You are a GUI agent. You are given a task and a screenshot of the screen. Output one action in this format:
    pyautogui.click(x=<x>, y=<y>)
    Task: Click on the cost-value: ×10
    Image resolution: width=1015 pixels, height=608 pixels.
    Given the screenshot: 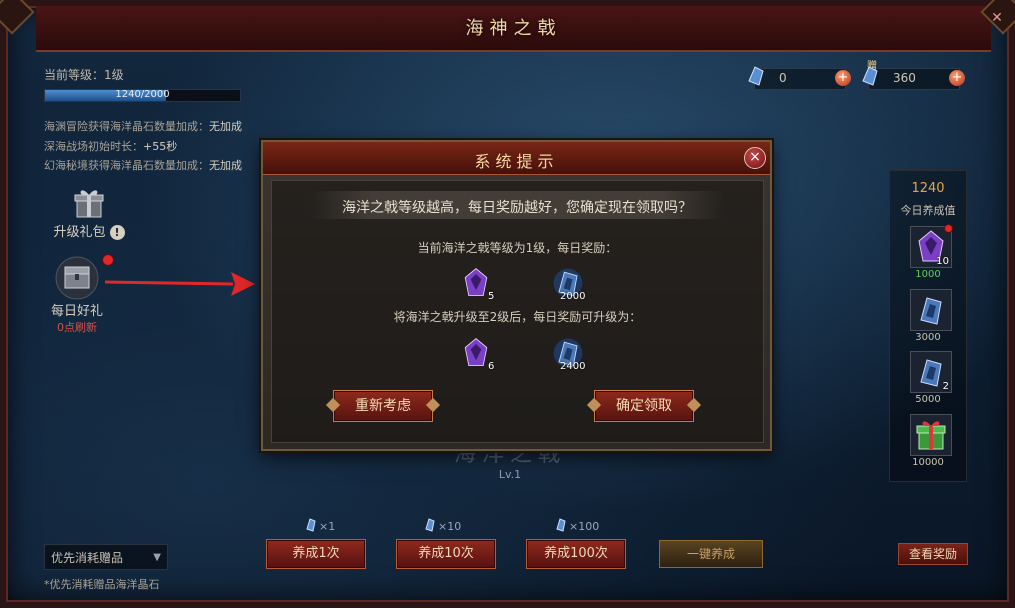 What is the action you would take?
    pyautogui.click(x=450, y=526)
    